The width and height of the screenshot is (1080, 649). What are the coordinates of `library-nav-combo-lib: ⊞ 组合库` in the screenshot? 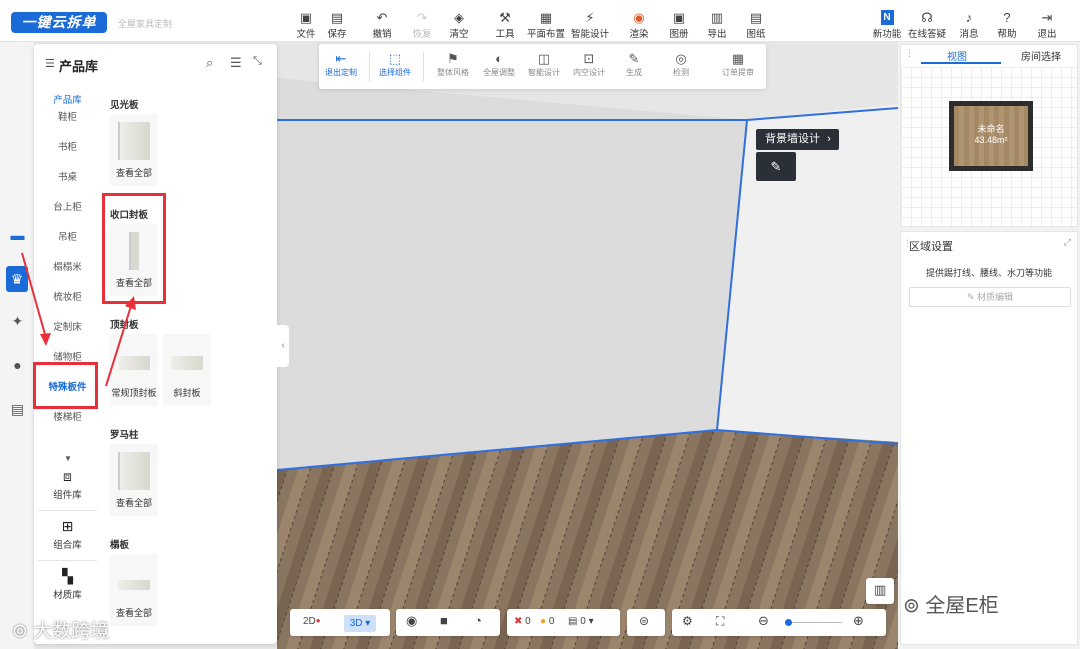 It's located at (67, 534).